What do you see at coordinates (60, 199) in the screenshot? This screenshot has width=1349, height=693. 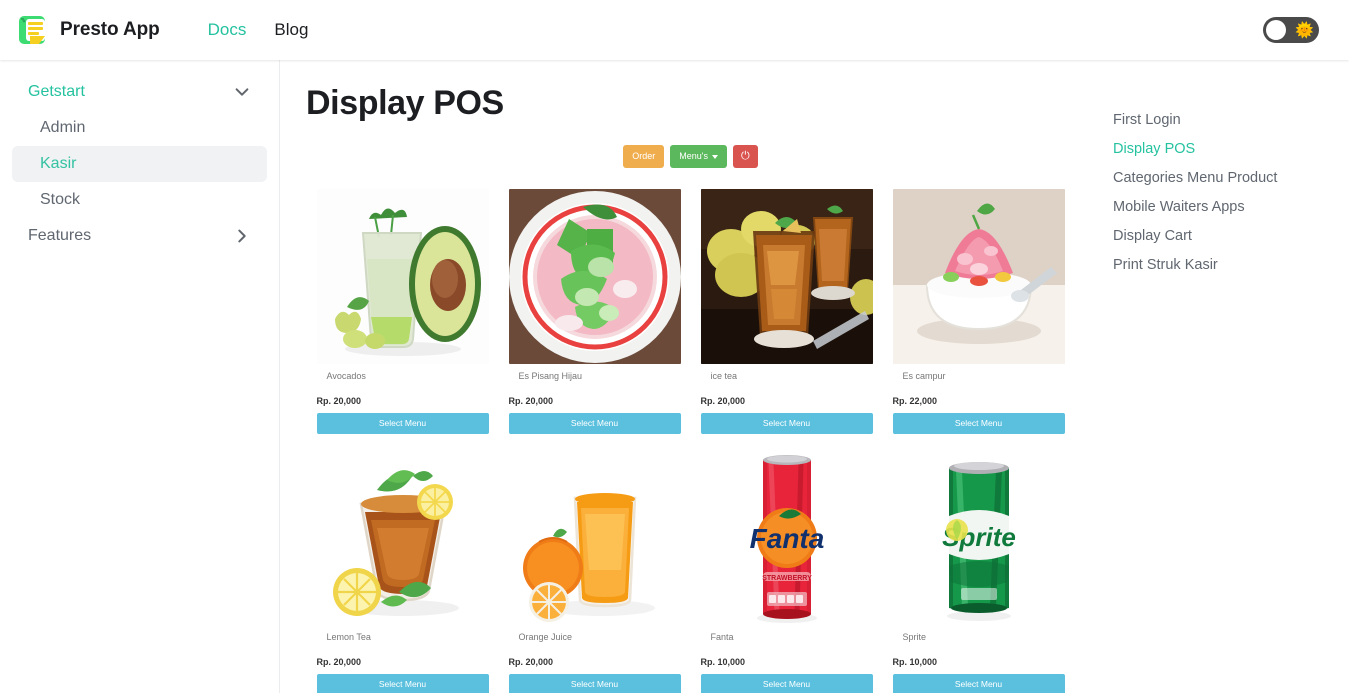 I see `sidebar-item-label: Stock` at bounding box center [60, 199].